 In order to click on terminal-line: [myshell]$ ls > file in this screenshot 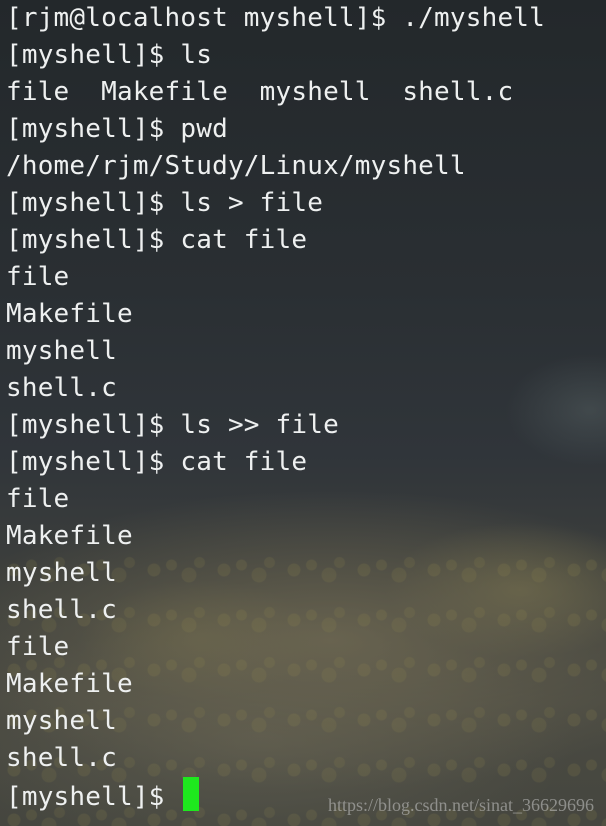, I will do `click(165, 203)`.